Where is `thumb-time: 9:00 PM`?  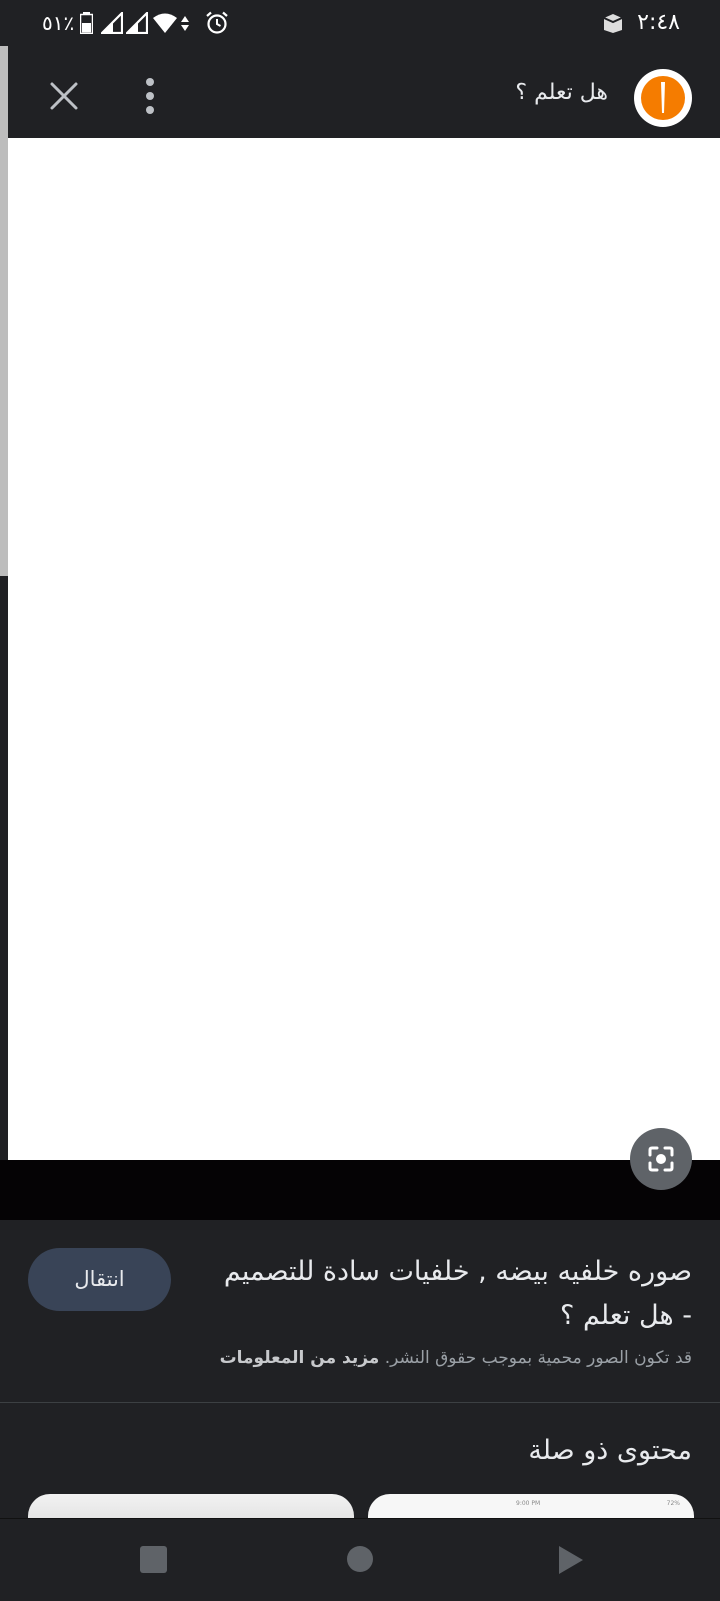
thumb-time: 9:00 PM is located at coordinates (528, 1503).